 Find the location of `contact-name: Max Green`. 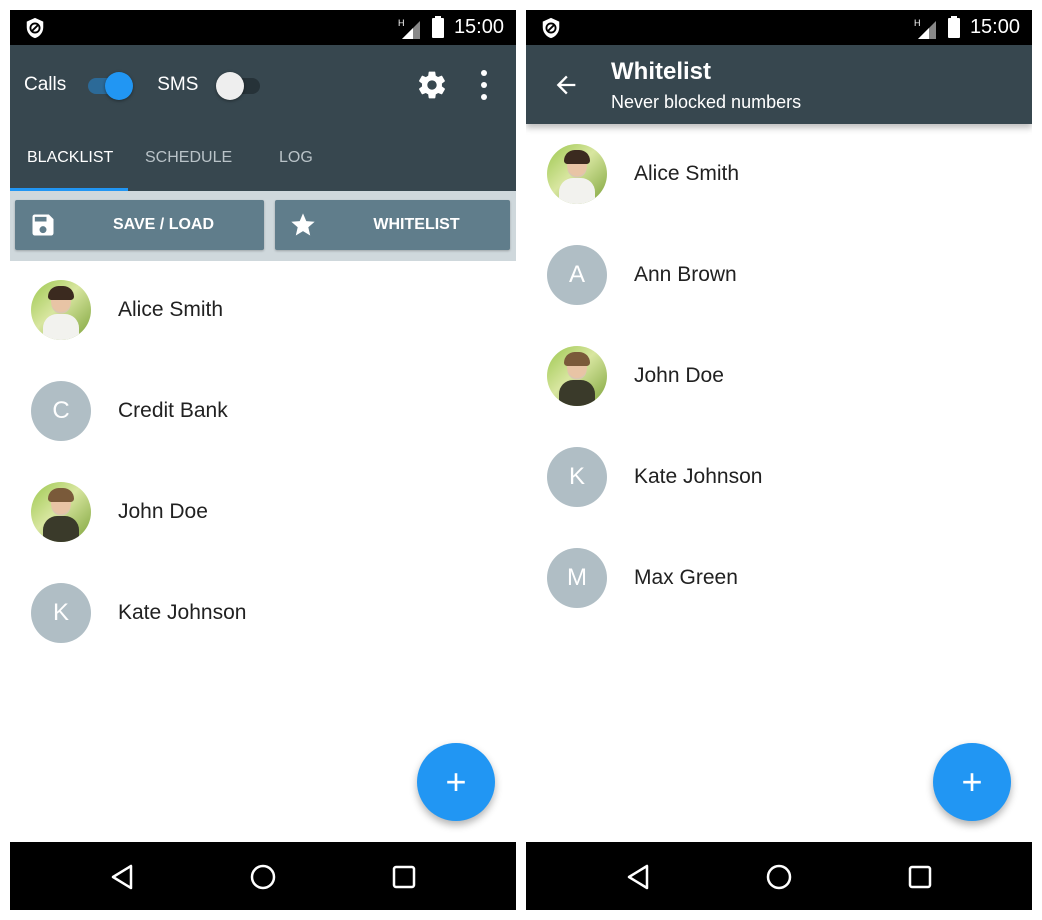

contact-name: Max Green is located at coordinates (686, 577).